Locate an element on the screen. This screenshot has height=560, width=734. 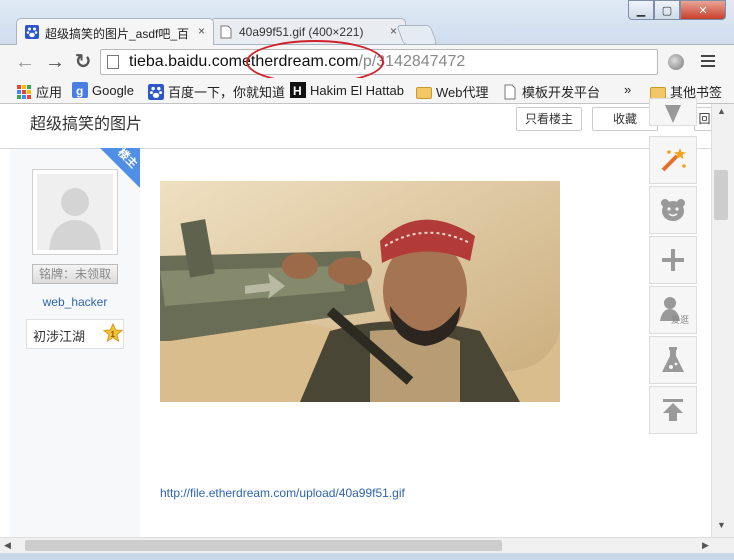
svg-text: H is located at coordinates (297, 91).